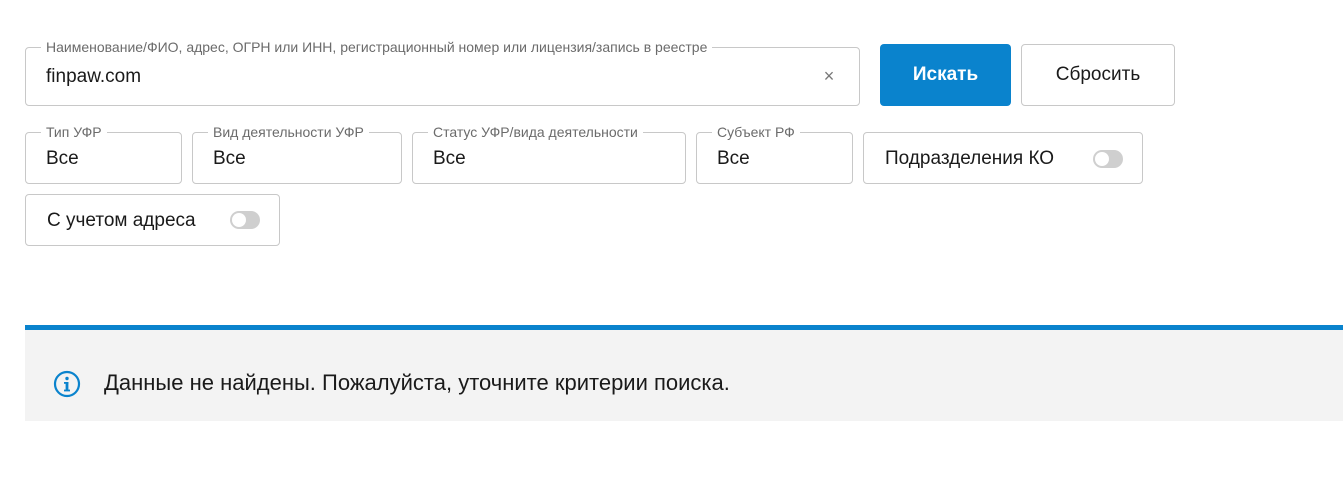  I want to click on with-address-label: С учетом адреса, so click(121, 220).